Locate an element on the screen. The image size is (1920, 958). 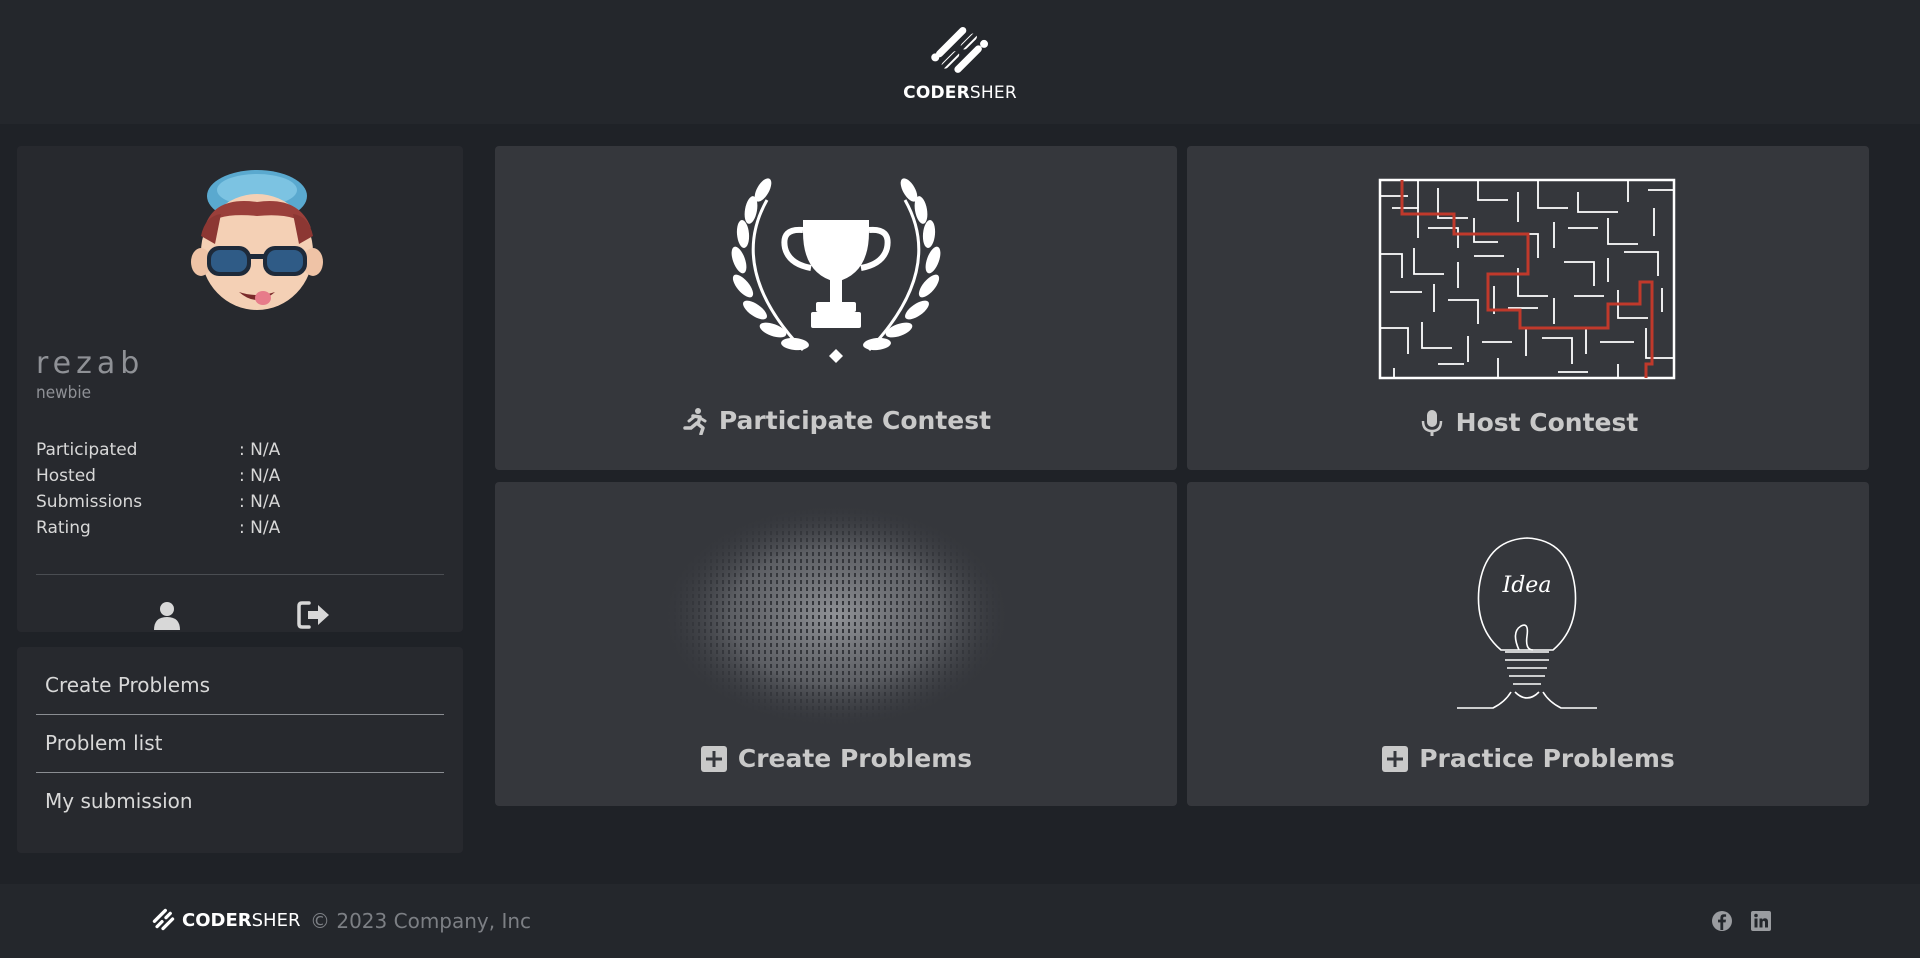
create-problems-tile: Create Problems is located at coordinates (836, 644).